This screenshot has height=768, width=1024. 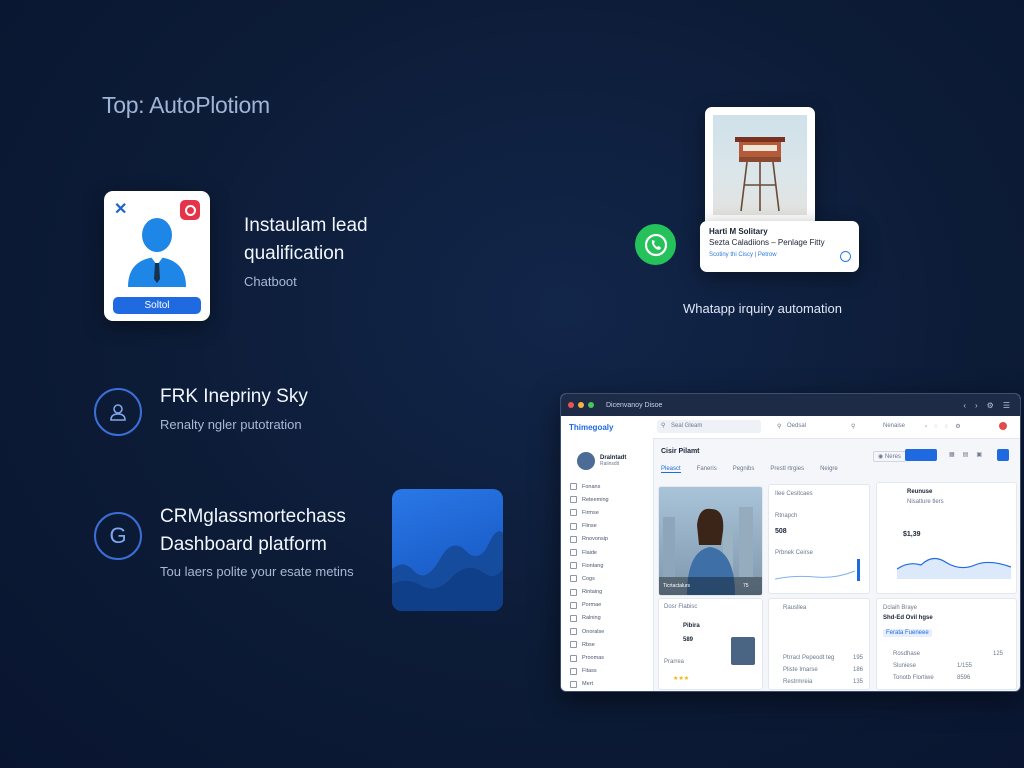 What do you see at coordinates (819, 539) in the screenshot?
I see `stats-card-a: Ilee Cesitcaes Rtnapch 508 Prbnek Ceirse` at bounding box center [819, 539].